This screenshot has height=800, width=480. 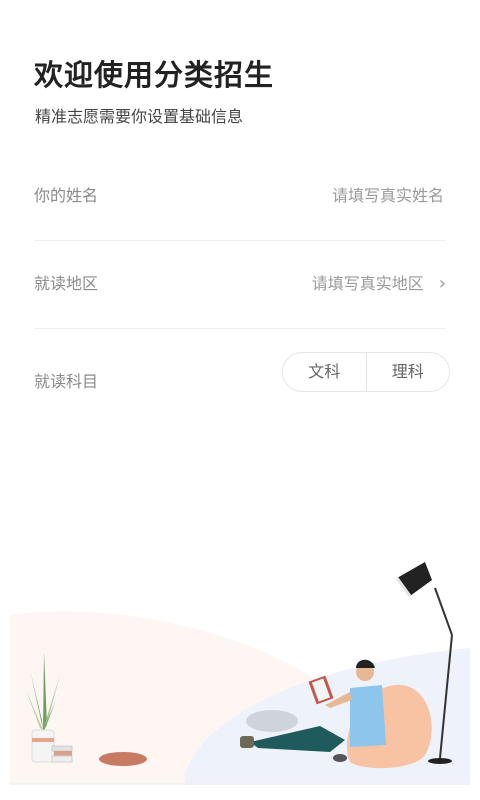 What do you see at coordinates (66, 381) in the screenshot?
I see `subject-label: 就读科目` at bounding box center [66, 381].